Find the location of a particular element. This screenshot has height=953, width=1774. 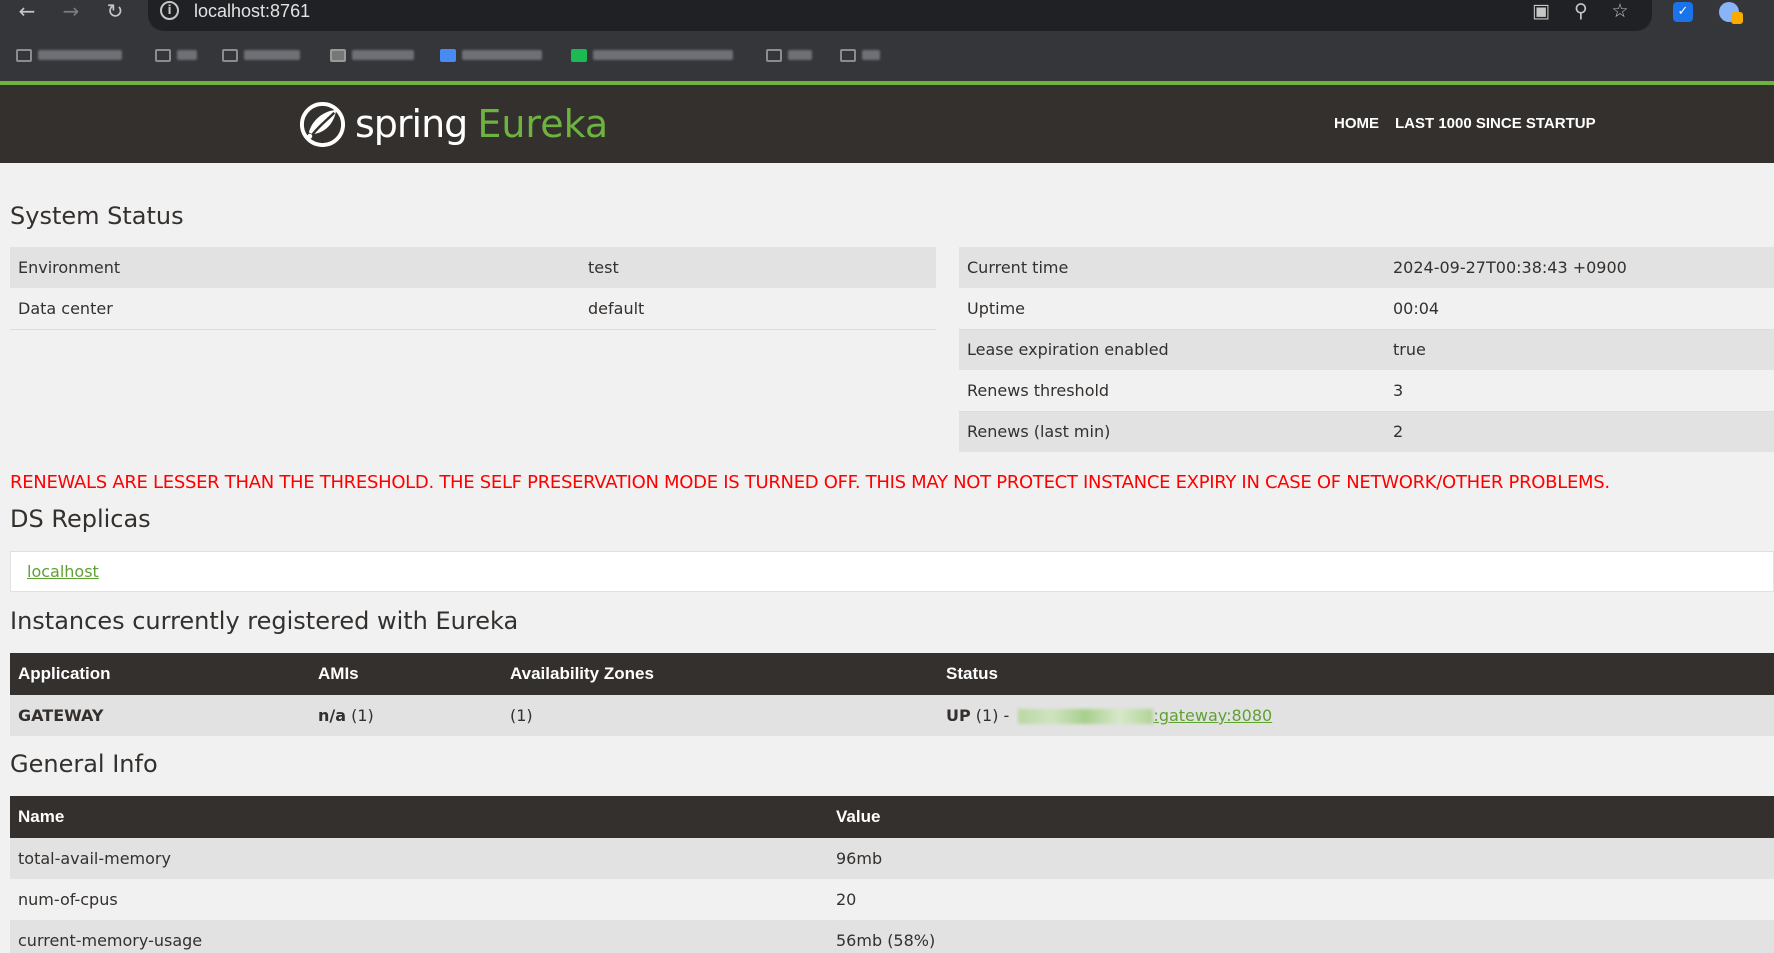

logo-spring-text: spring is located at coordinates (411, 124).